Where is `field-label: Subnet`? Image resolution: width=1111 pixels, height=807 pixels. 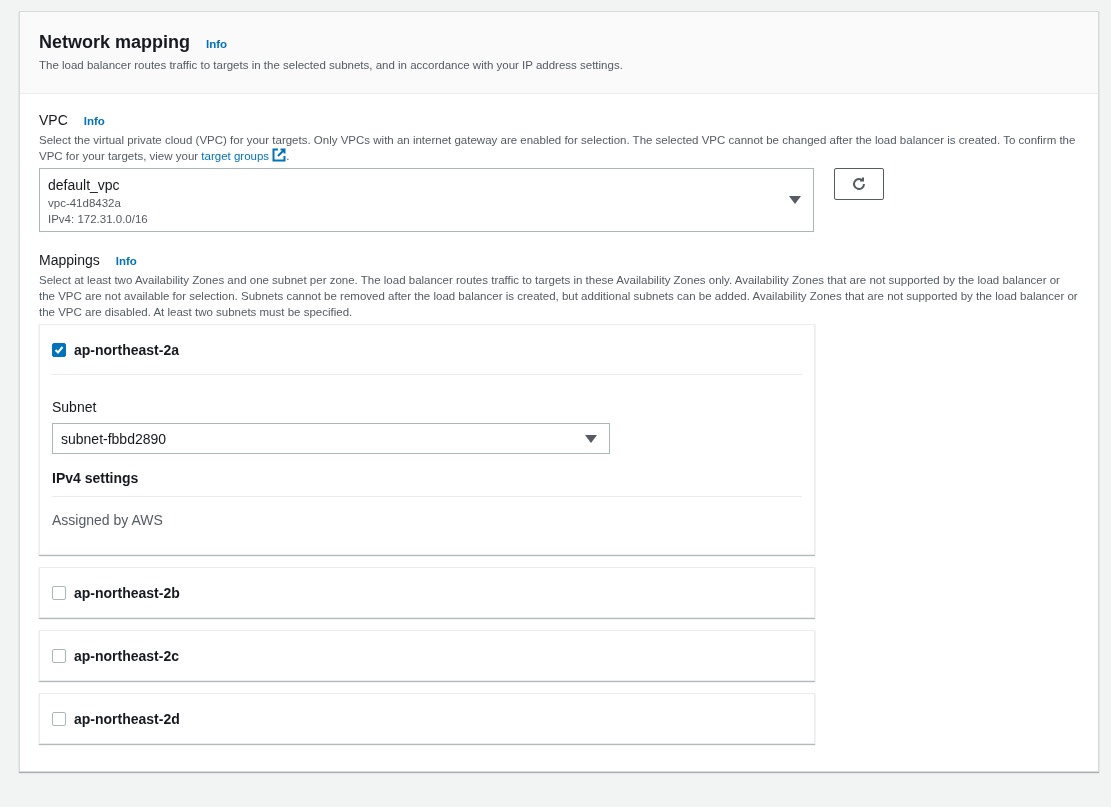
field-label: Subnet is located at coordinates (75, 407).